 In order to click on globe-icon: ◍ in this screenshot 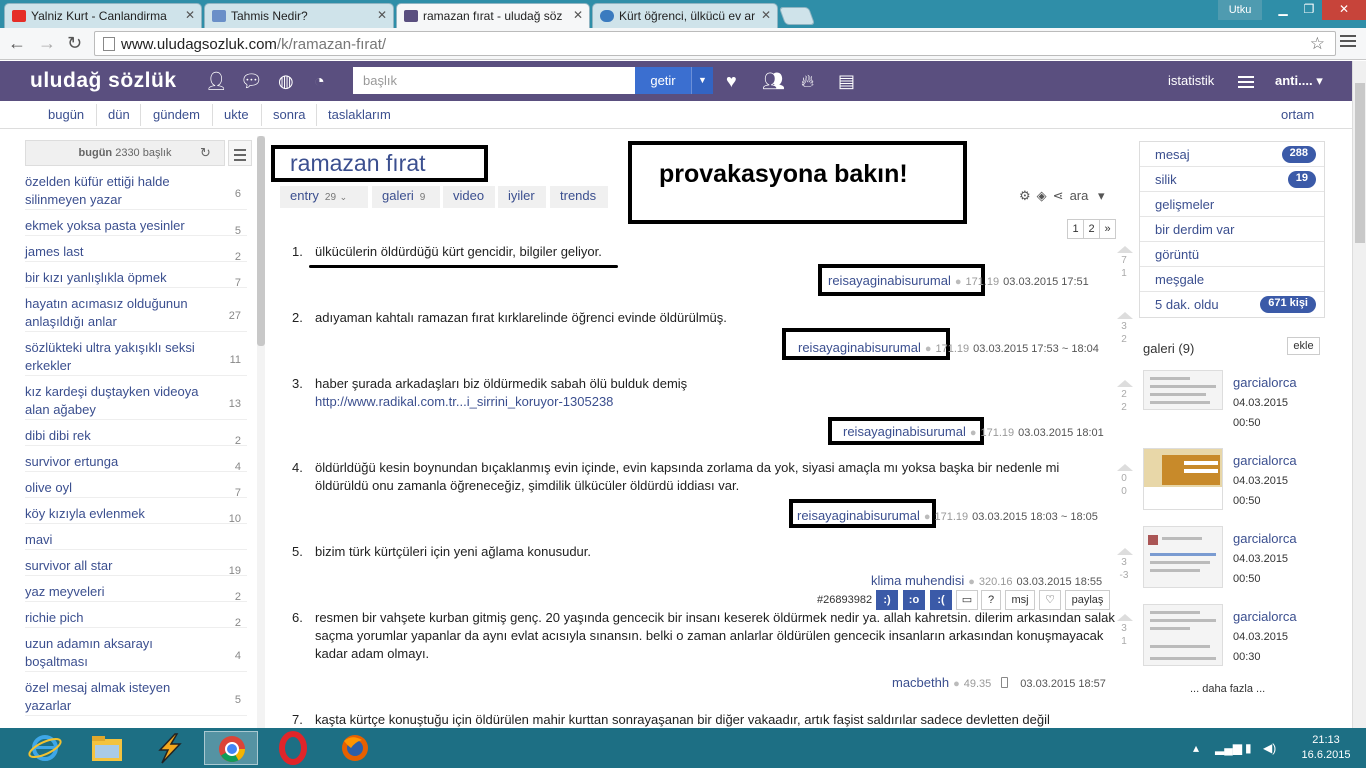, I will do `click(286, 81)`.